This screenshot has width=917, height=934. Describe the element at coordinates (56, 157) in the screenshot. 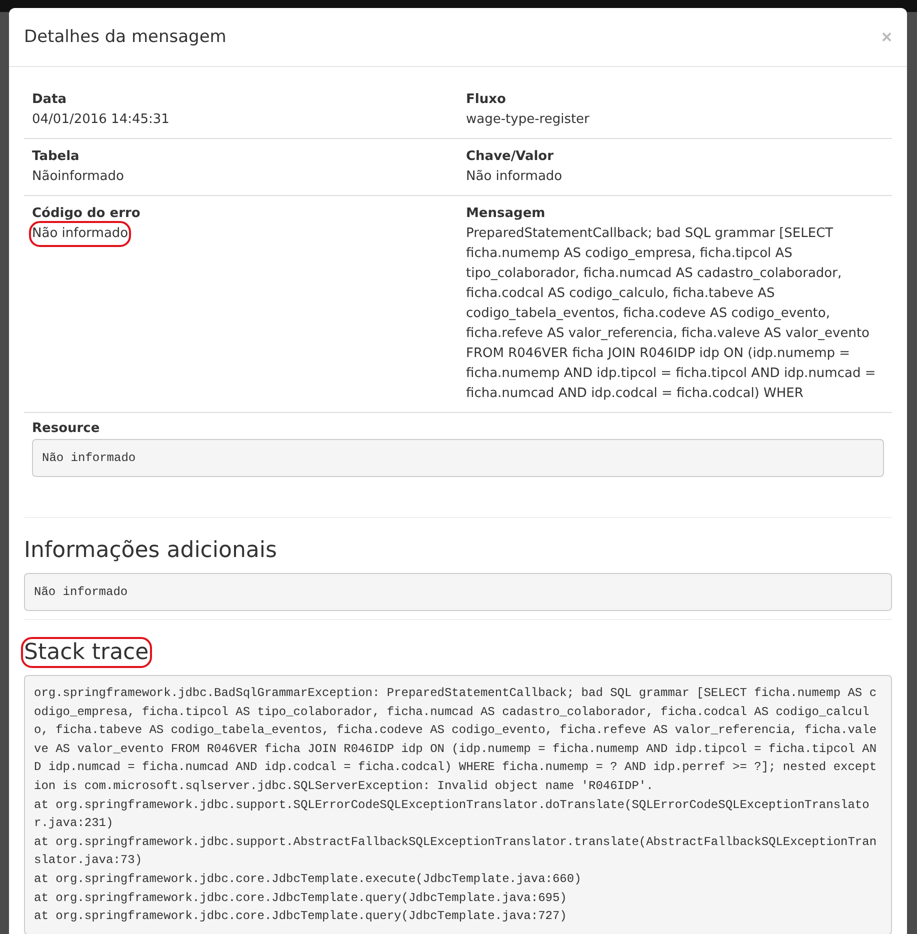

I see `field-label: Tabela` at that location.